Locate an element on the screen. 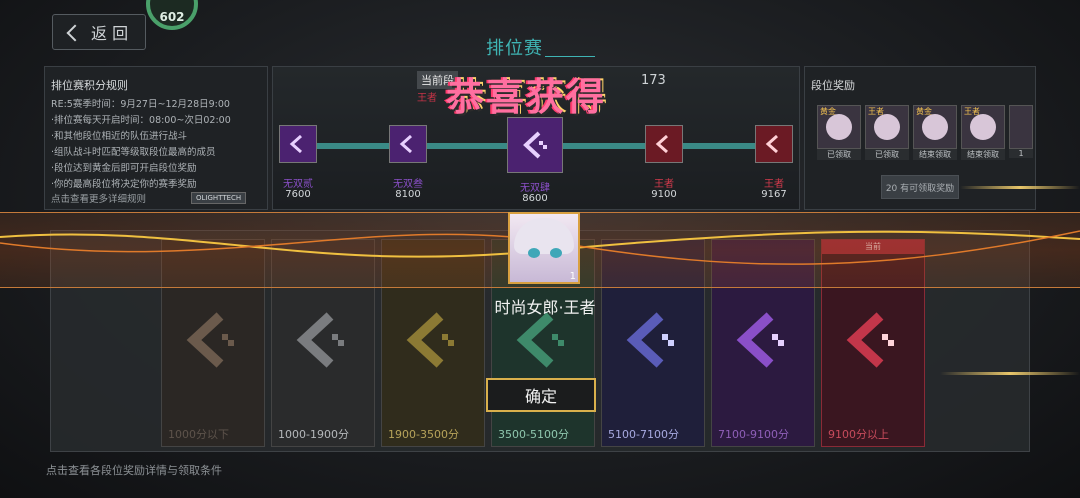  tier-range: 3500-5100分 is located at coordinates (533, 434).